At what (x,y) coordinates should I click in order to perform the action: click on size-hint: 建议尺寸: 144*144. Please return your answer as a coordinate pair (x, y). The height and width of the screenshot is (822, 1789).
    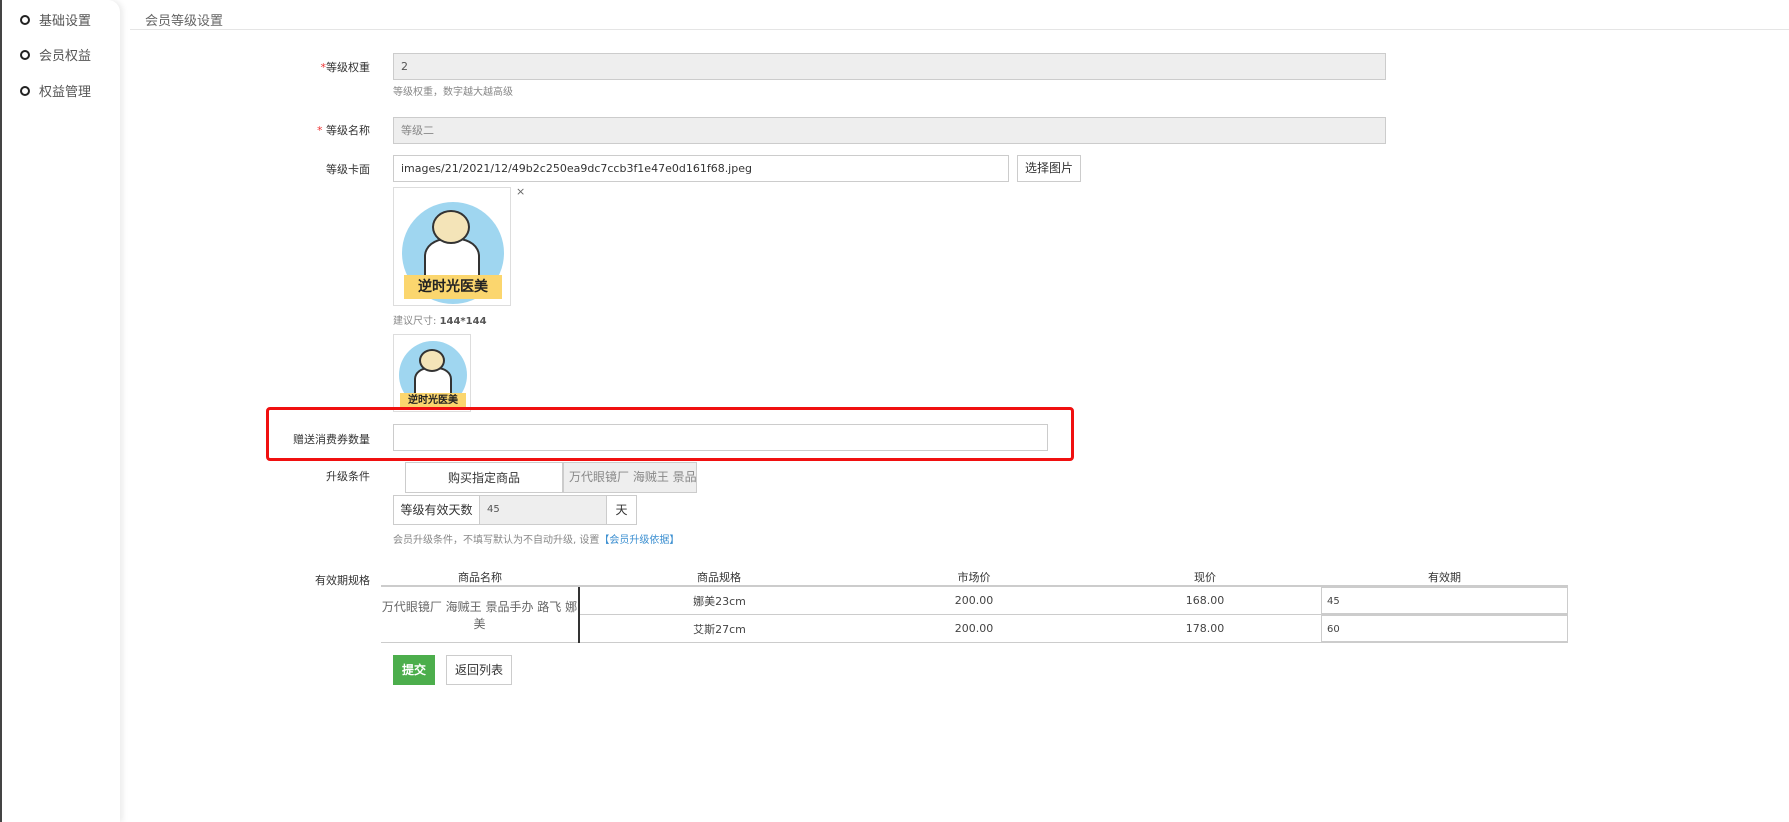
    Looking at the image, I should click on (440, 321).